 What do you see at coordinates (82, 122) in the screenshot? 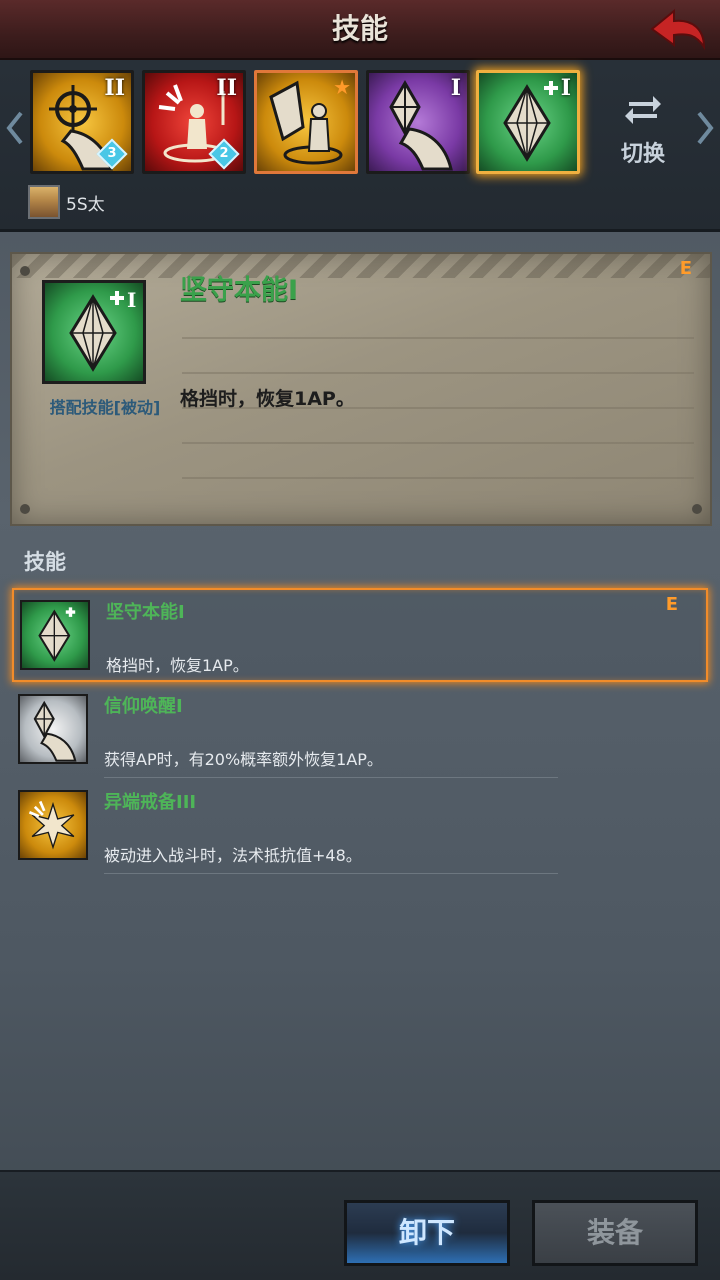
I see `skill-slot-1: II 3` at bounding box center [82, 122].